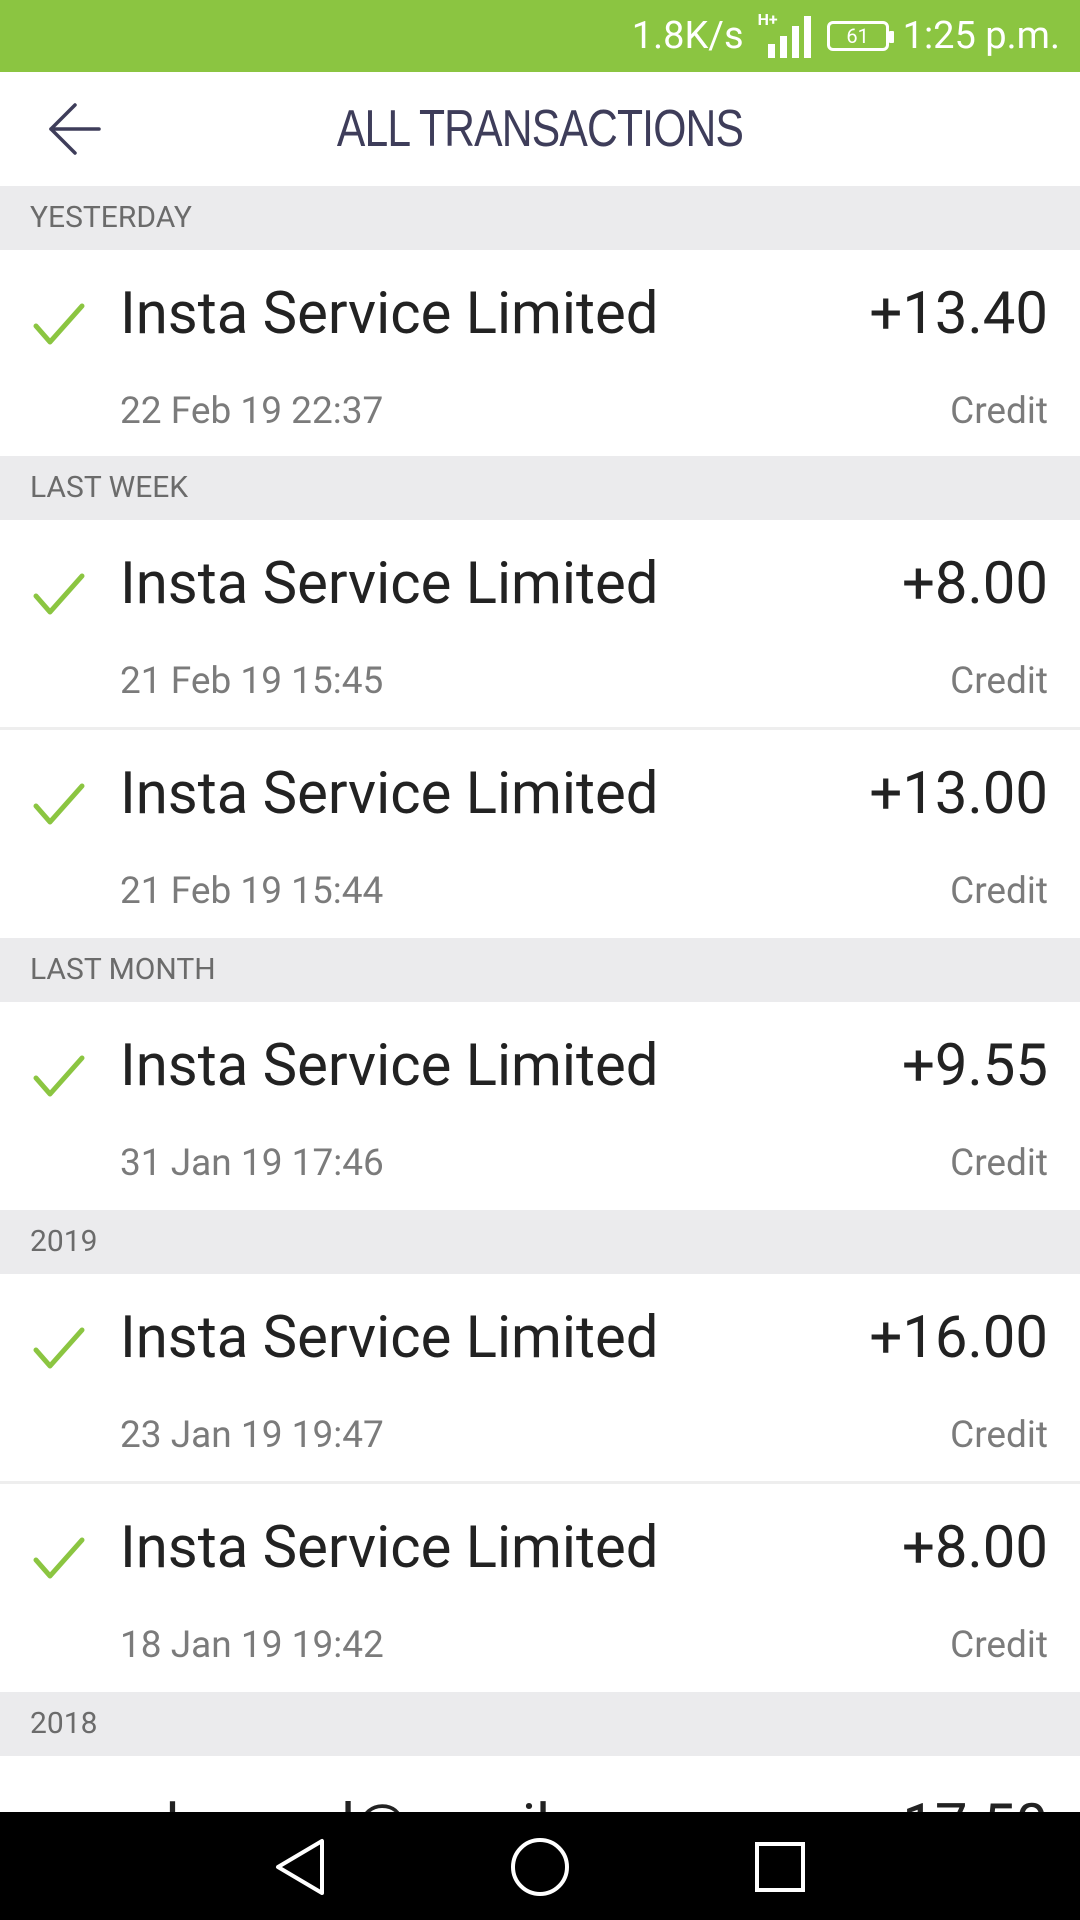 The image size is (1080, 1920). What do you see at coordinates (981, 36) in the screenshot?
I see `clock: 1:25 p.m.` at bounding box center [981, 36].